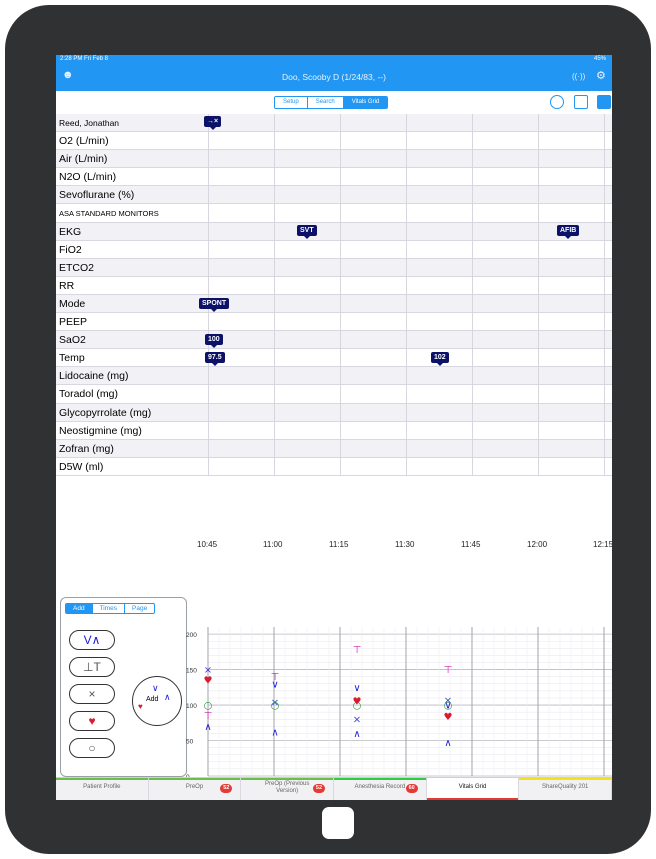 Image resolution: width=656 pixels, height=859 pixels. I want to click on time-tick-label: 11:15, so click(339, 544).